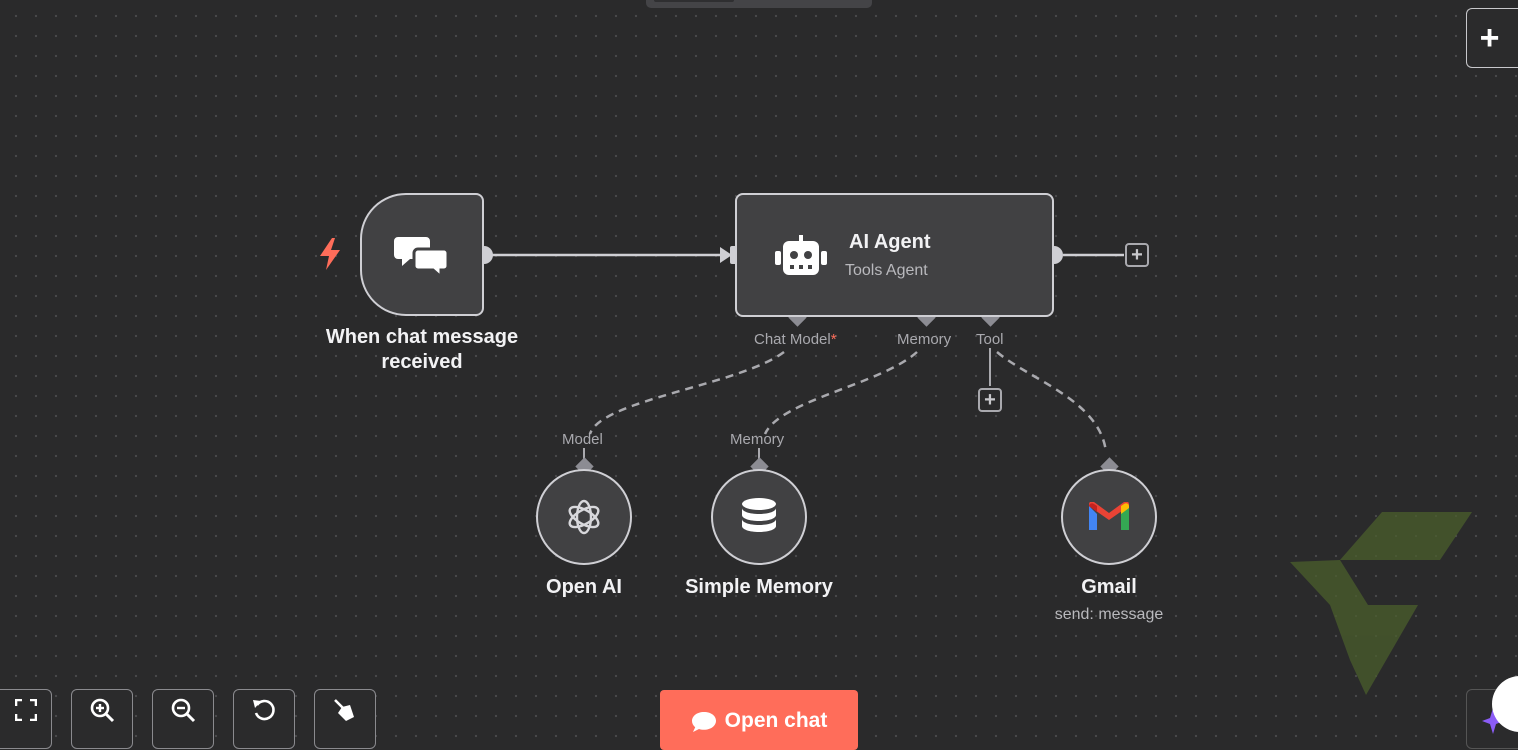  What do you see at coordinates (584, 587) in the screenshot?
I see `openai-node-label: Open AI` at bounding box center [584, 587].